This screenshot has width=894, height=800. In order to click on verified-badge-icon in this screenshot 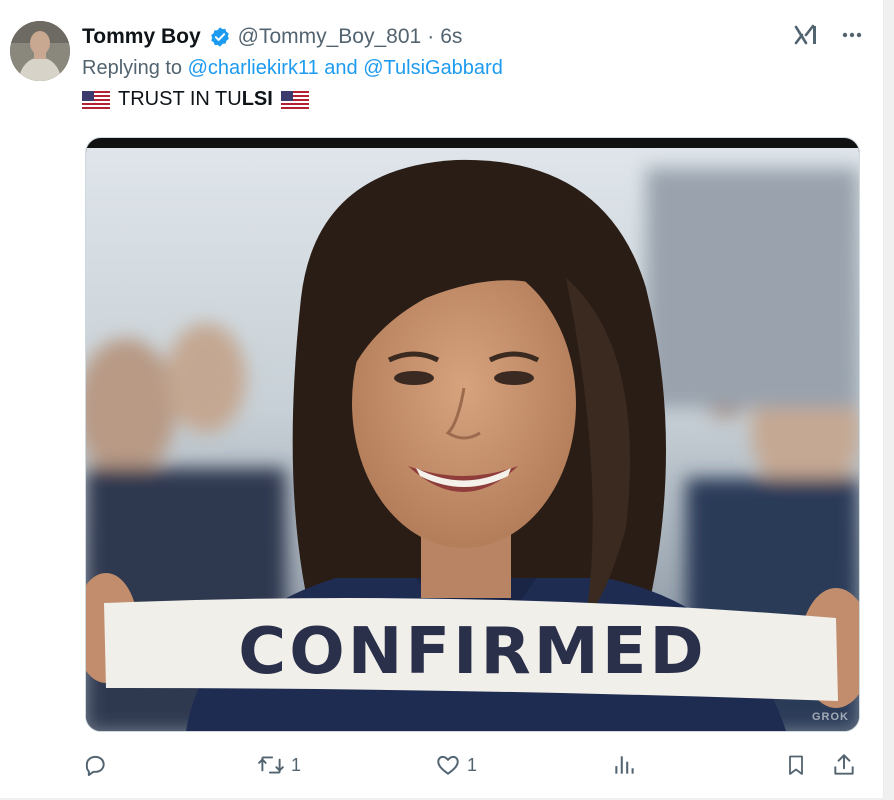, I will do `click(220, 37)`.